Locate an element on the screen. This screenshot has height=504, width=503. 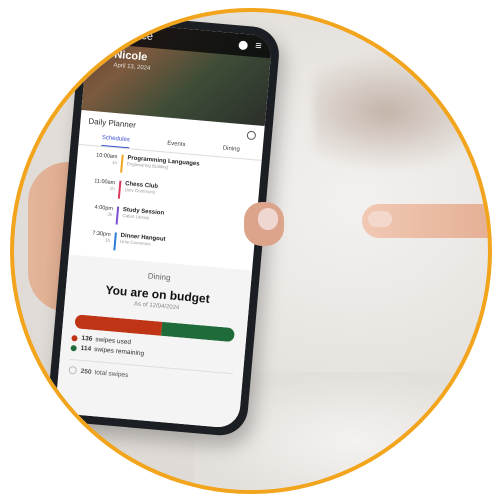
settings-icon is located at coordinates (251, 135).